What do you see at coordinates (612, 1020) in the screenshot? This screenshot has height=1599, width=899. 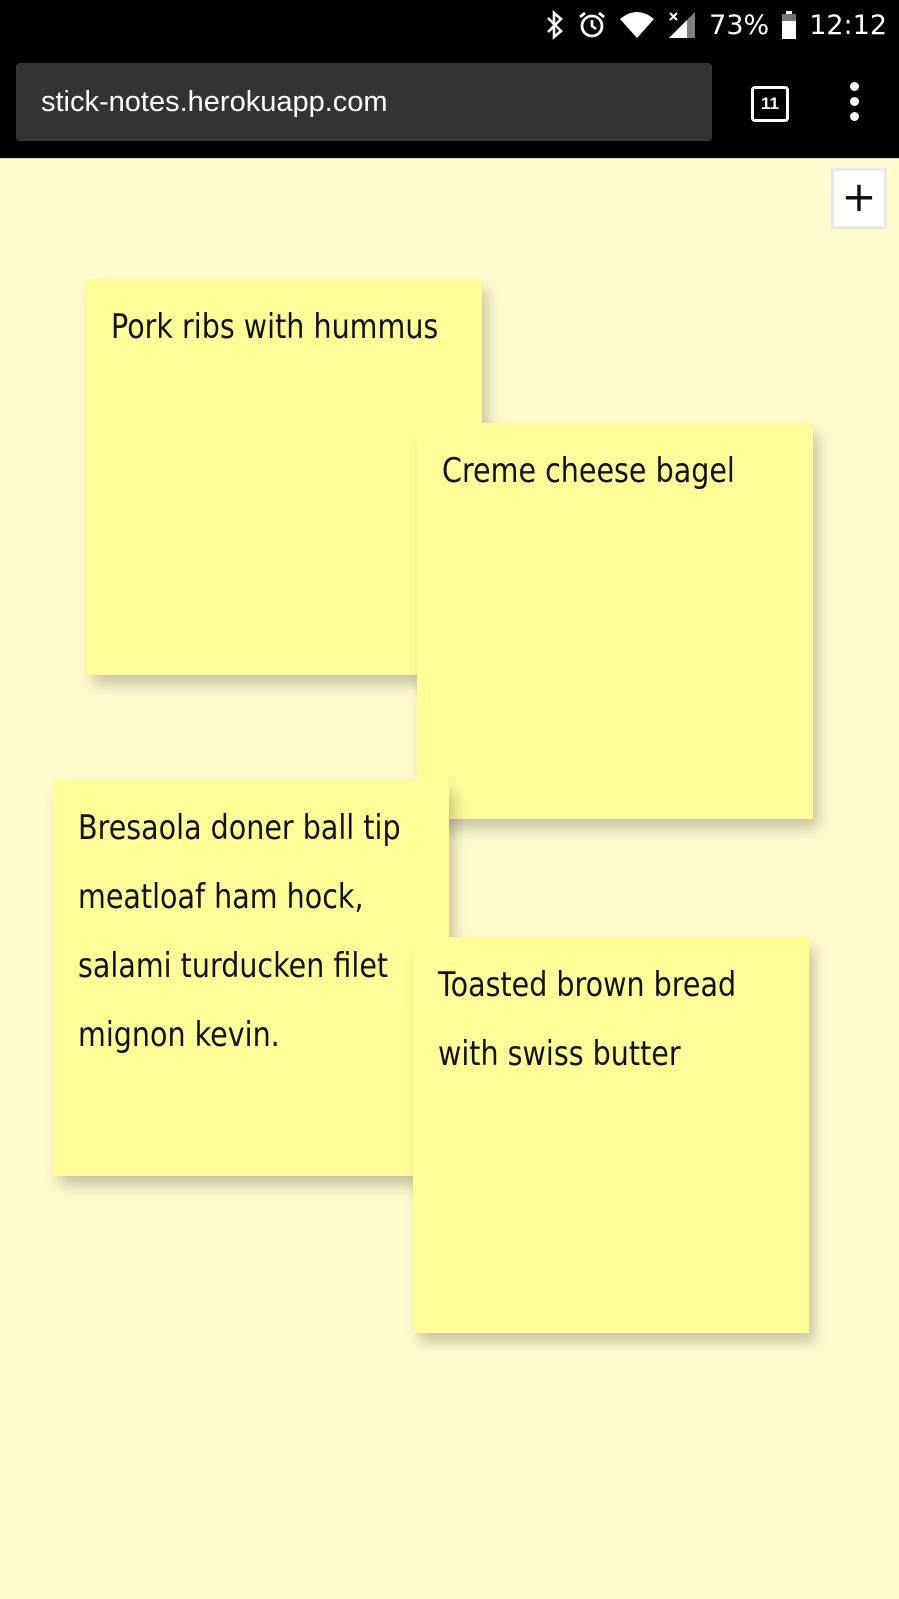 I see `note-text: Toasted brown bread with swiss butter` at bounding box center [612, 1020].